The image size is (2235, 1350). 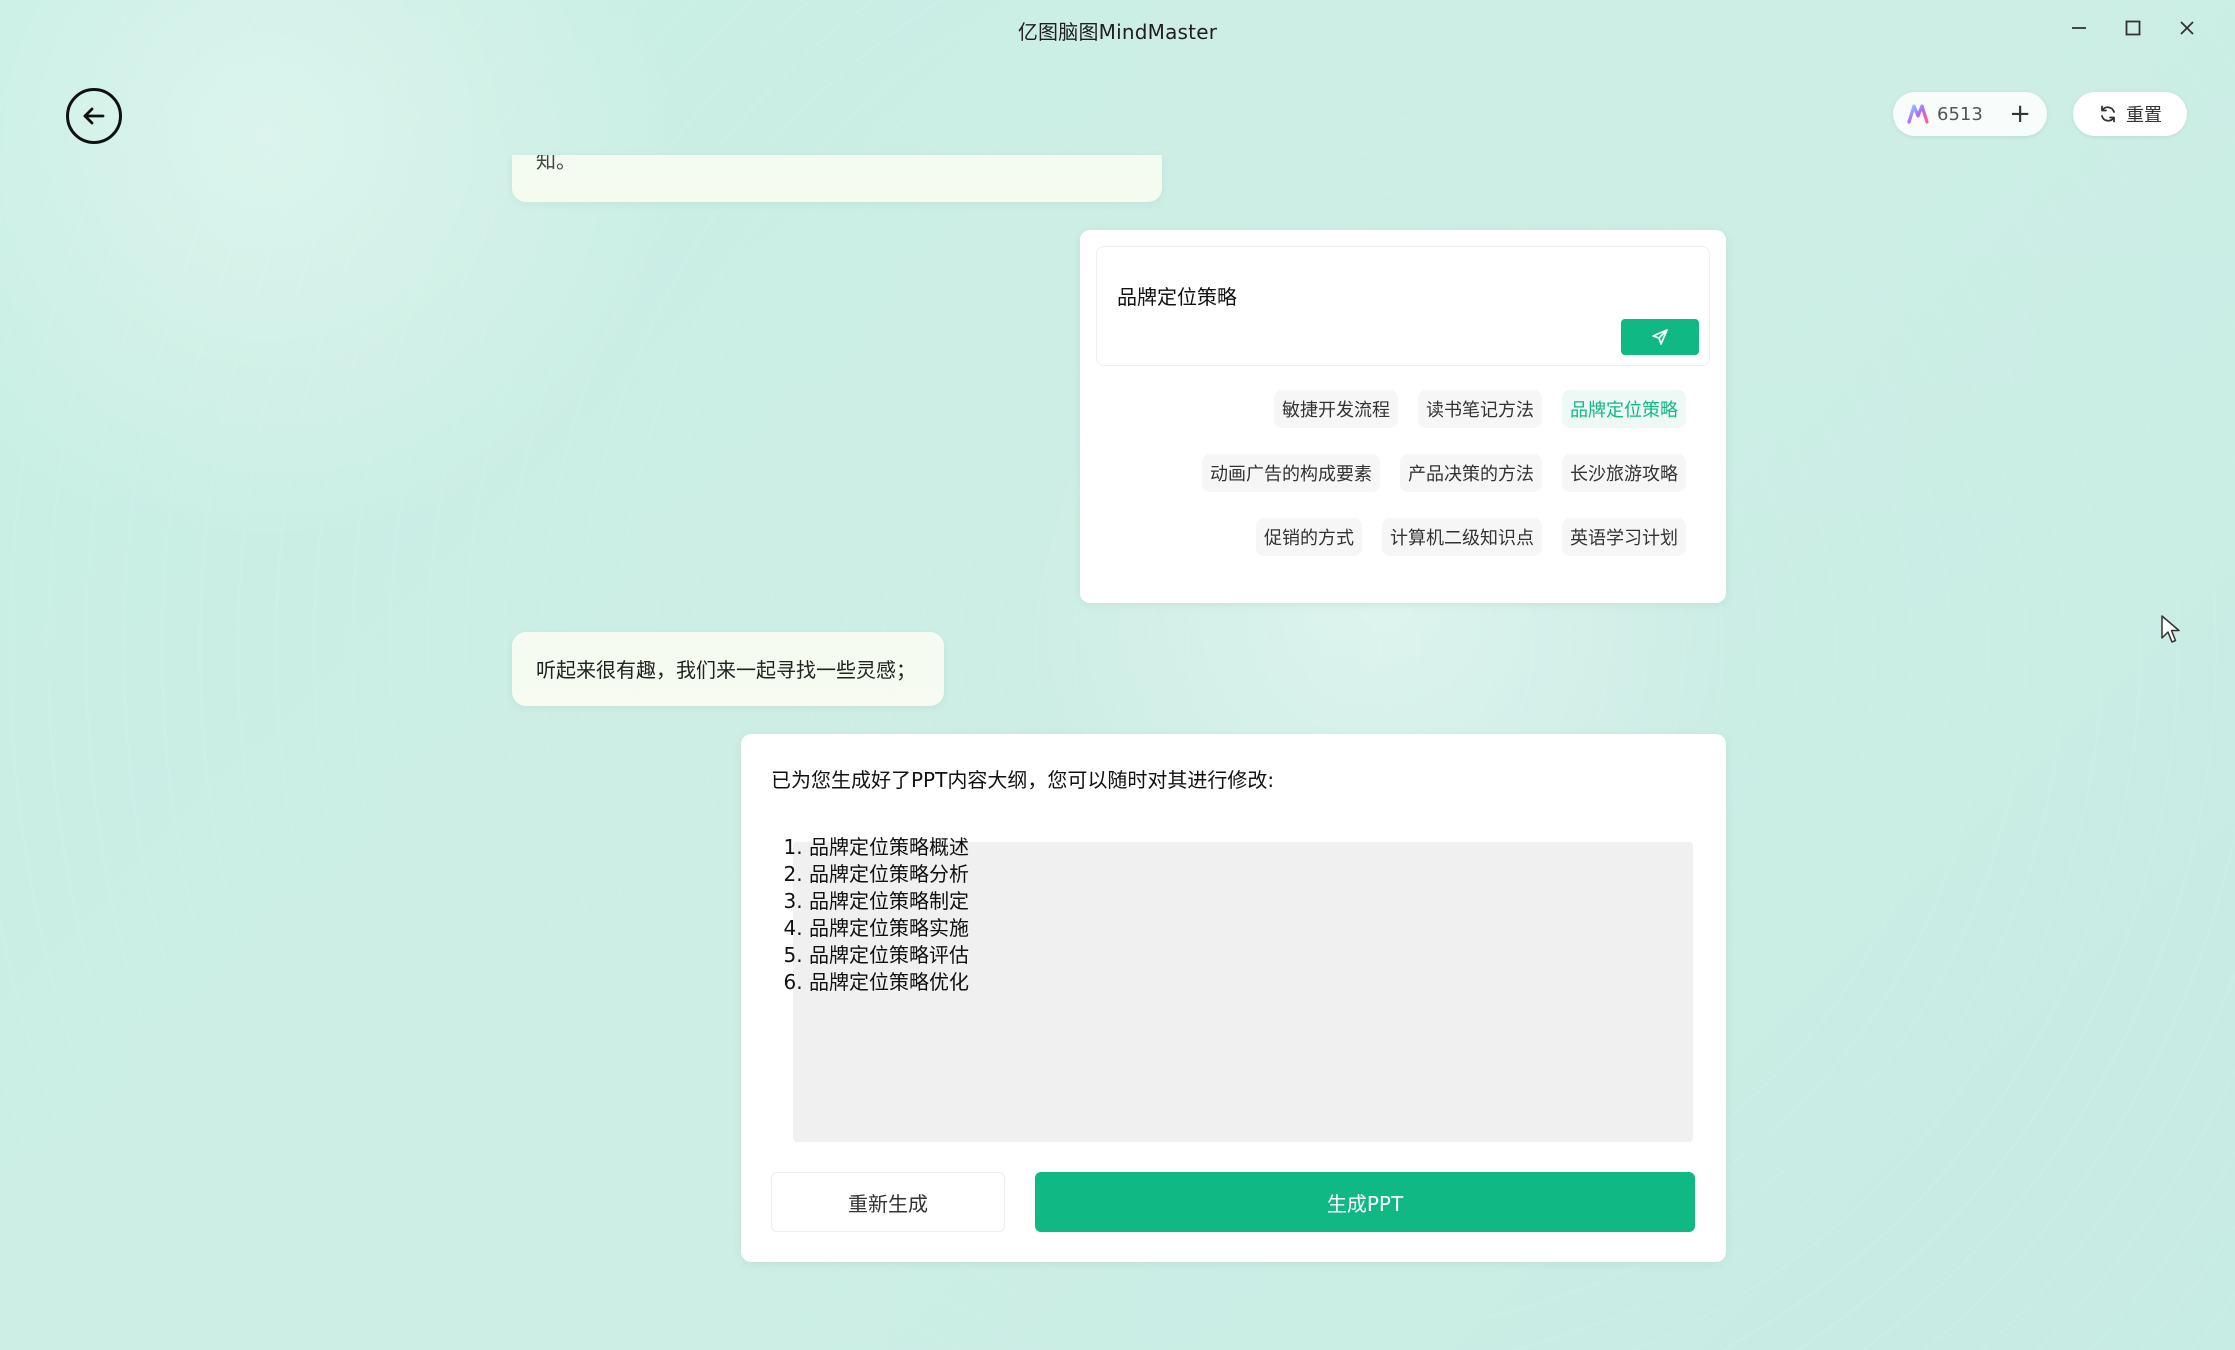 I want to click on previous-message-text: 知。, so click(x=556, y=164).